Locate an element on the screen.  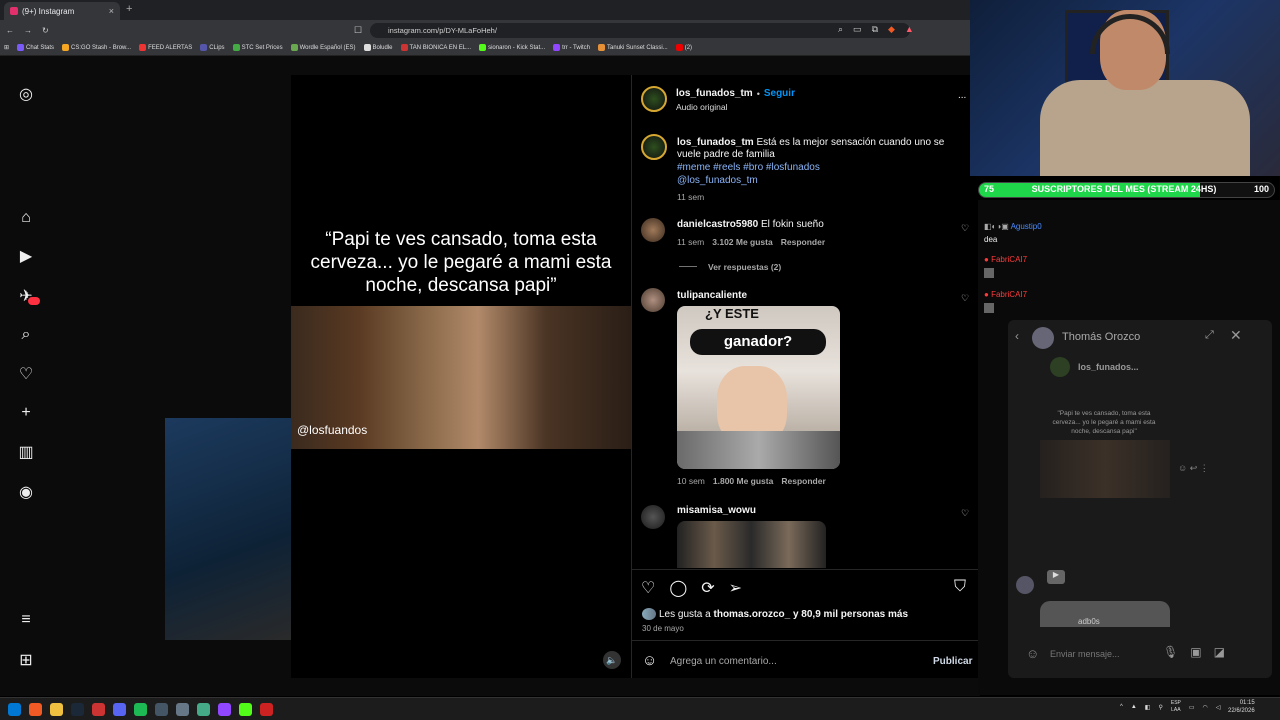
create-icon: + is located at coordinates (26, 413).